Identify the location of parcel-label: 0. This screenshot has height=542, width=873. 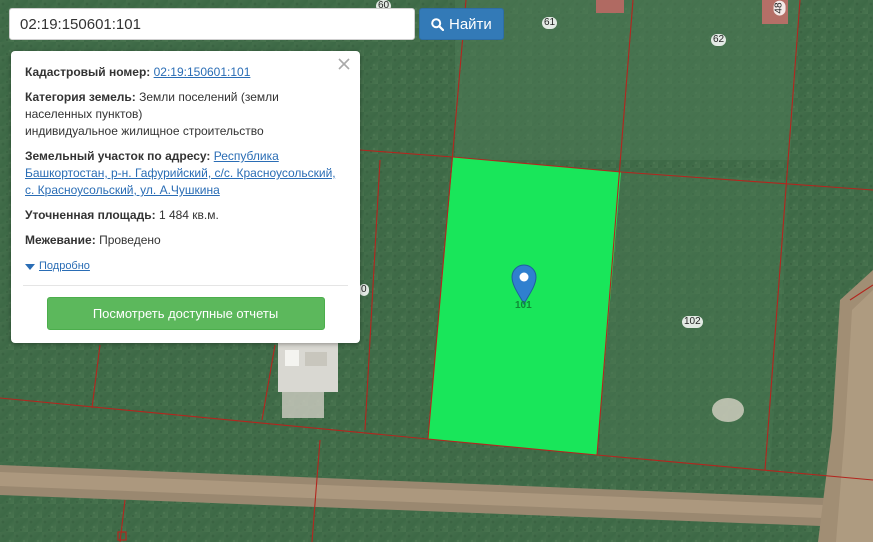
(364, 290).